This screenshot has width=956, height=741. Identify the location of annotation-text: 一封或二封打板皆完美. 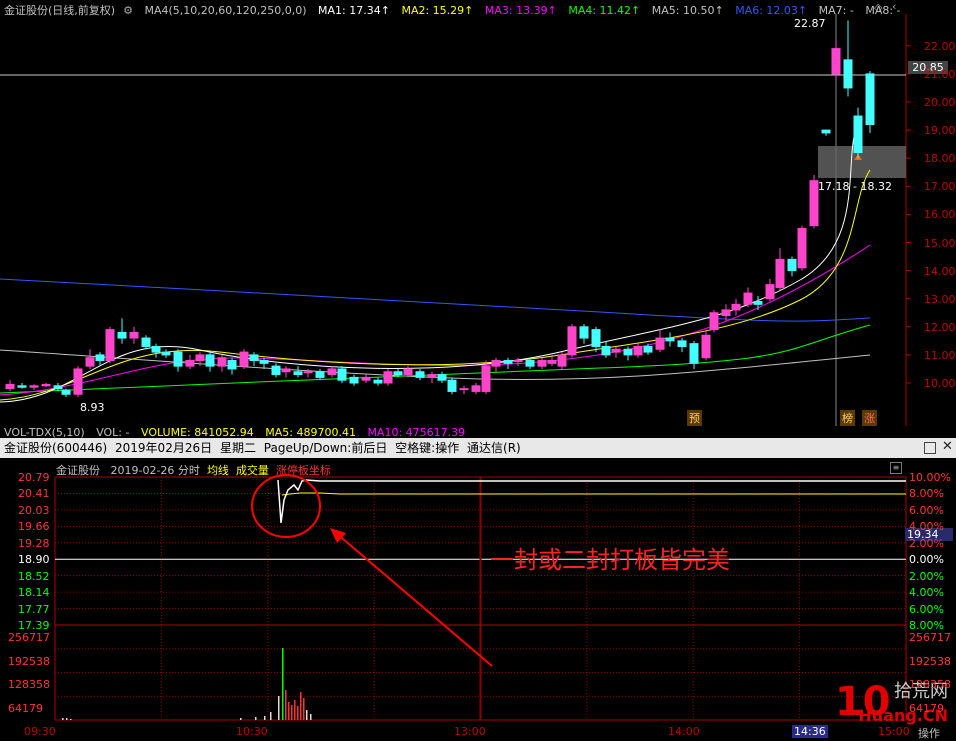
(610, 560).